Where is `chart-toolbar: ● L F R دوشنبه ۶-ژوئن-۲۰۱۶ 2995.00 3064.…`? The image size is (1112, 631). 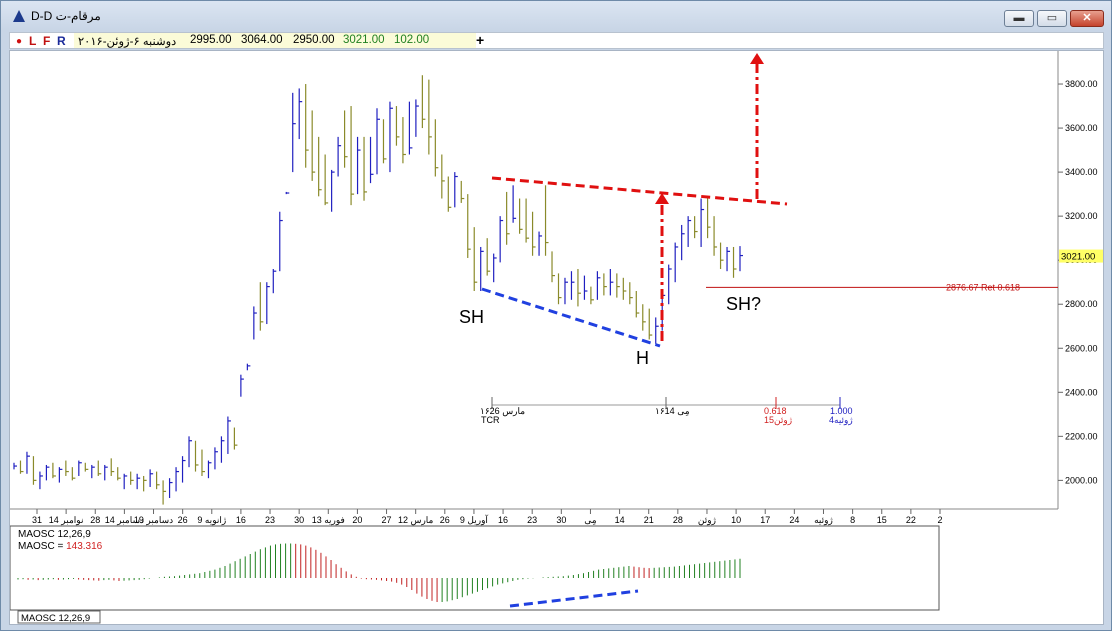 chart-toolbar: ● L F R دوشنبه ۶-ژوئن-۲۰۱۶ 2995.00 3064.… is located at coordinates (556, 40).